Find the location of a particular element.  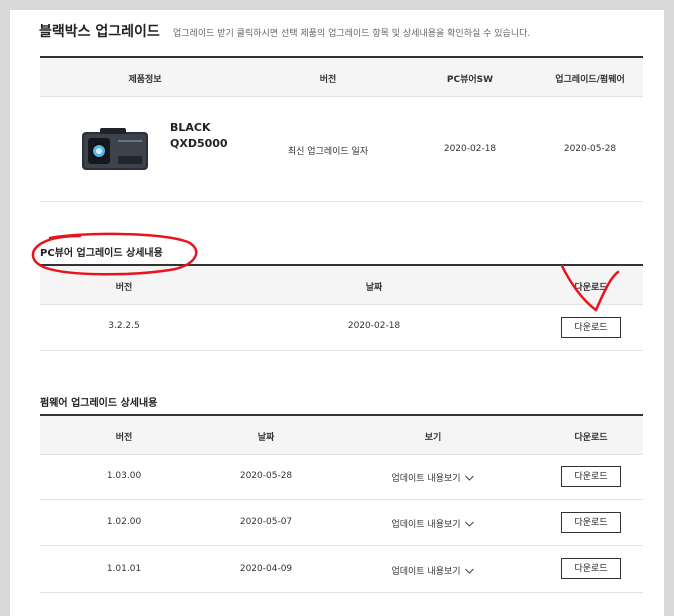

fw-date-cell: 2020-04-09 is located at coordinates (266, 569).